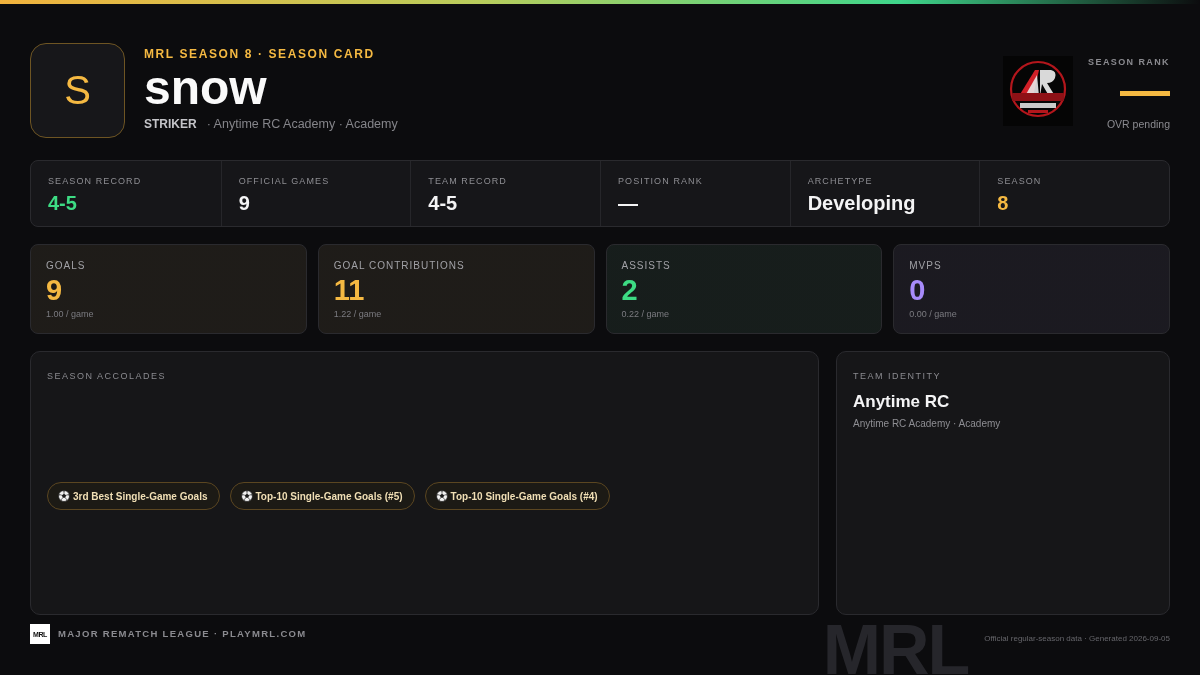  What do you see at coordinates (630, 290) in the screenshot?
I see `metric-value: 2` at bounding box center [630, 290].